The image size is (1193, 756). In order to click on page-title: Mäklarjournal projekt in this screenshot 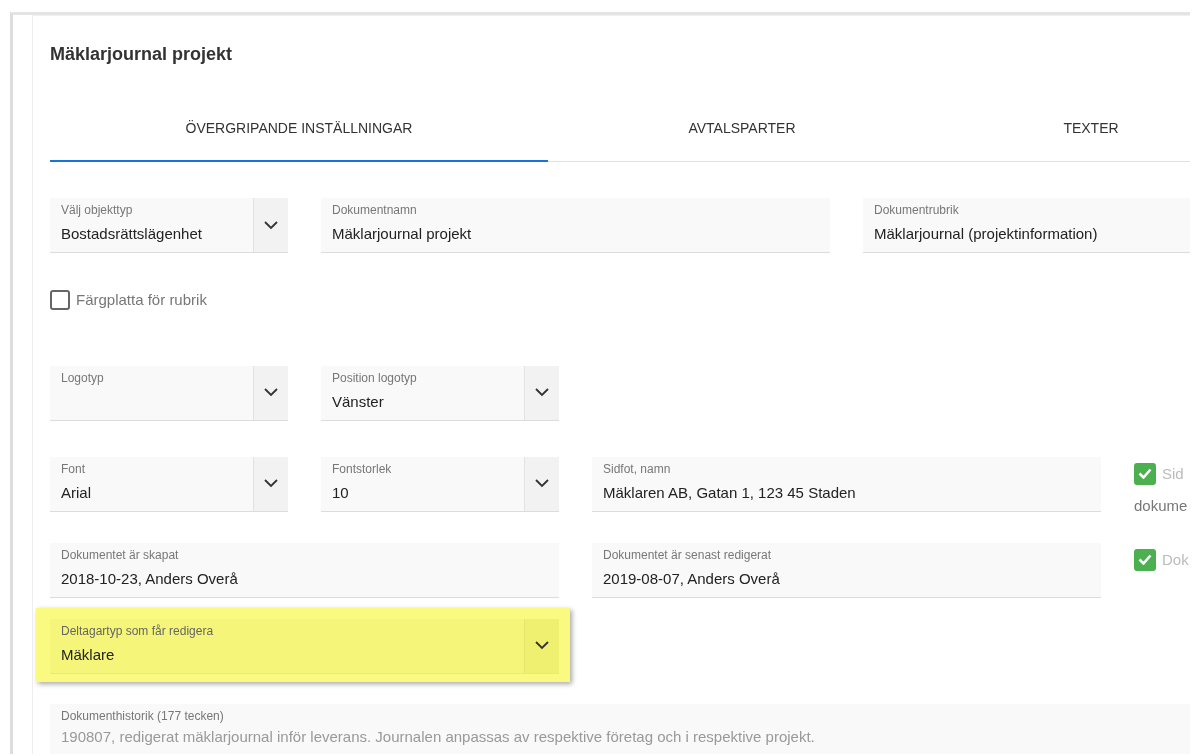, I will do `click(142, 54)`.